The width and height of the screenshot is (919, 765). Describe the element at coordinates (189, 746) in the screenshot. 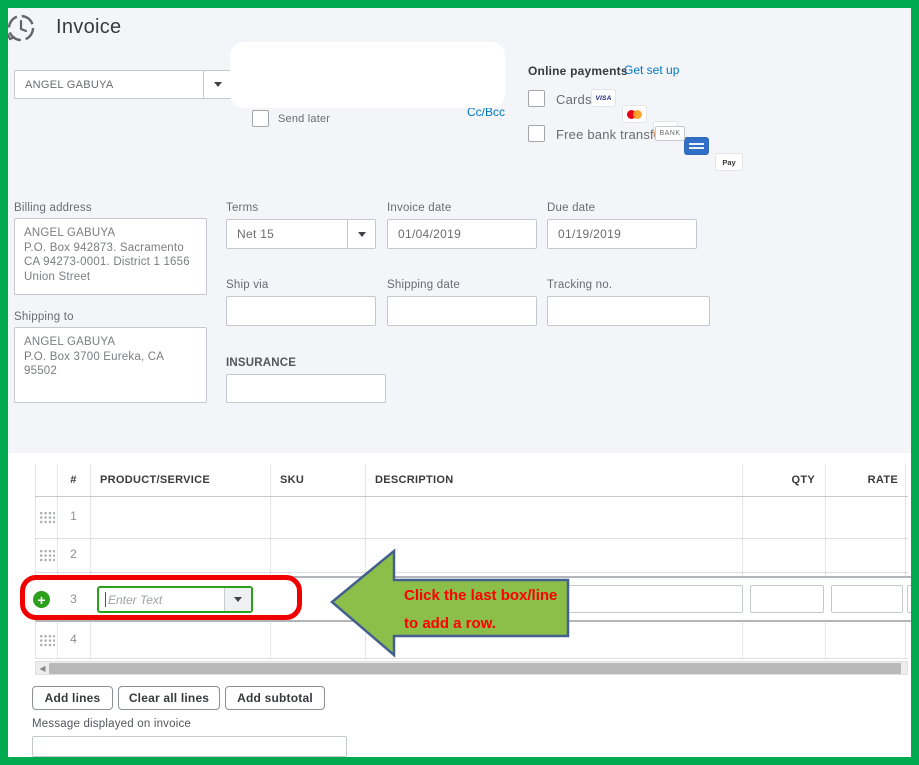

I see `message-textarea` at that location.